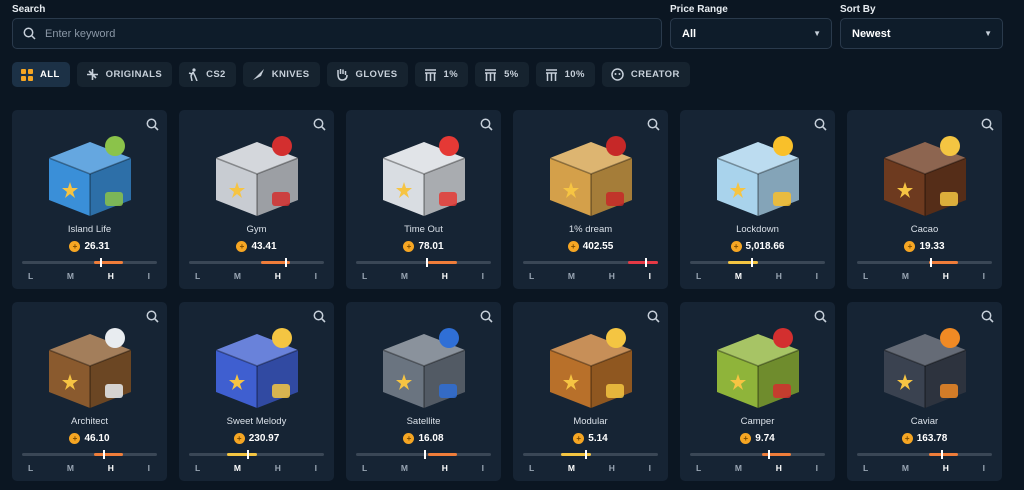 The height and width of the screenshot is (490, 1024). Describe the element at coordinates (97, 438) in the screenshot. I see `case-price-value: 46.10` at that location.